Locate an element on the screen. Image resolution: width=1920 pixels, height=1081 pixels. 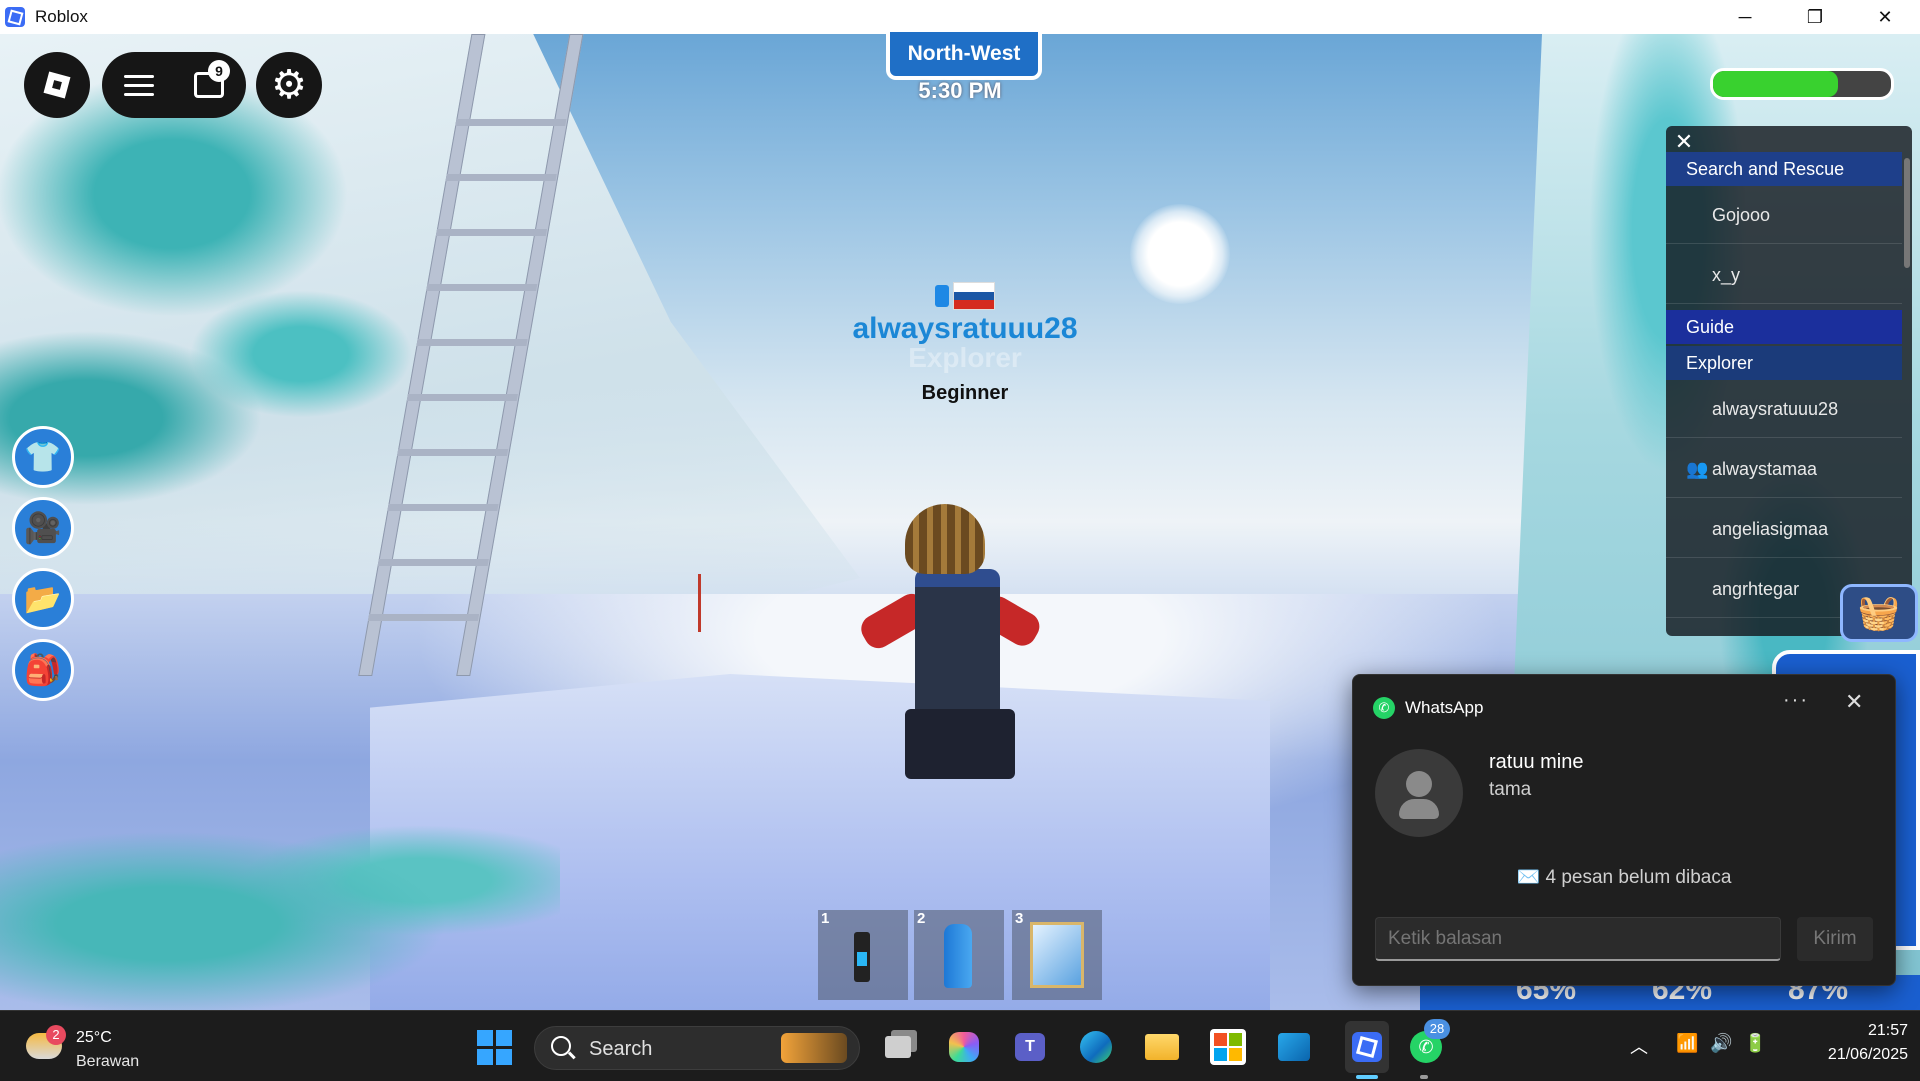
message-sender: ratuu mine is located at coordinates (1536, 762).